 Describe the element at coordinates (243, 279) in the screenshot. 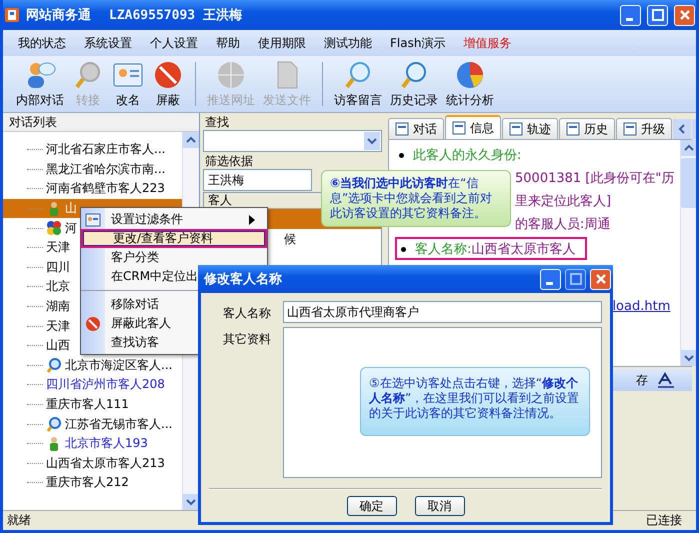

I see `dialog-title: 修改客人名称` at that location.